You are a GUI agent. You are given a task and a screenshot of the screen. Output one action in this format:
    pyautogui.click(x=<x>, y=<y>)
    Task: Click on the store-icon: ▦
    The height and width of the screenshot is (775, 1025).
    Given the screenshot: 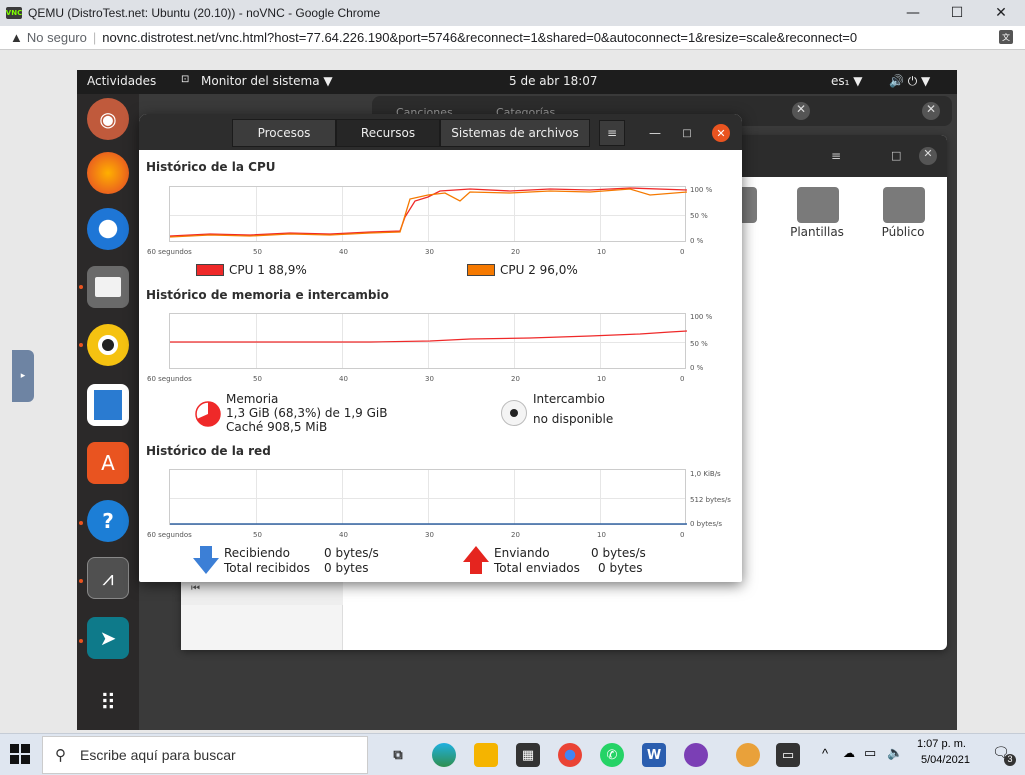 What is the action you would take?
    pyautogui.click(x=528, y=755)
    